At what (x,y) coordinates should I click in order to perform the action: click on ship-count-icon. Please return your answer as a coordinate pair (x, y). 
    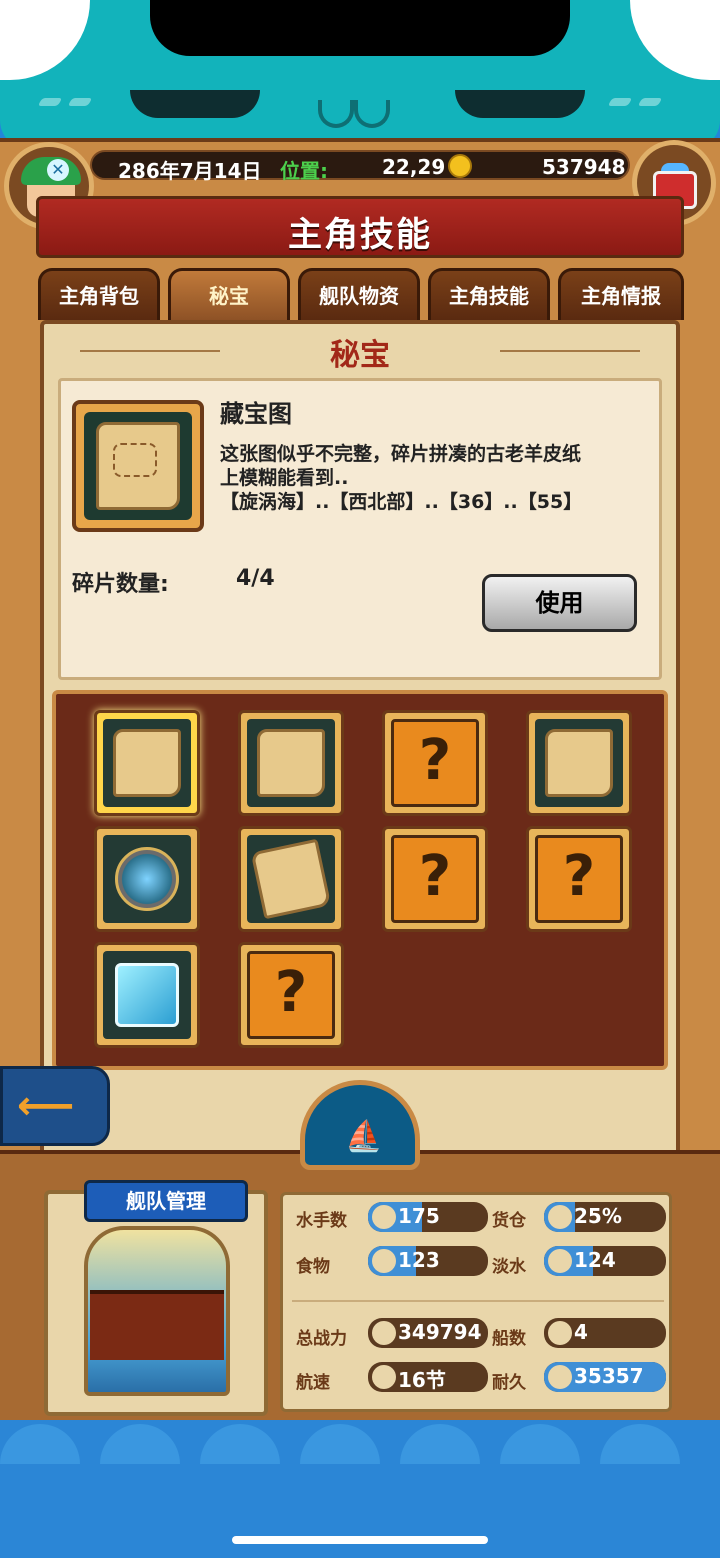
    Looking at the image, I should click on (560, 1333).